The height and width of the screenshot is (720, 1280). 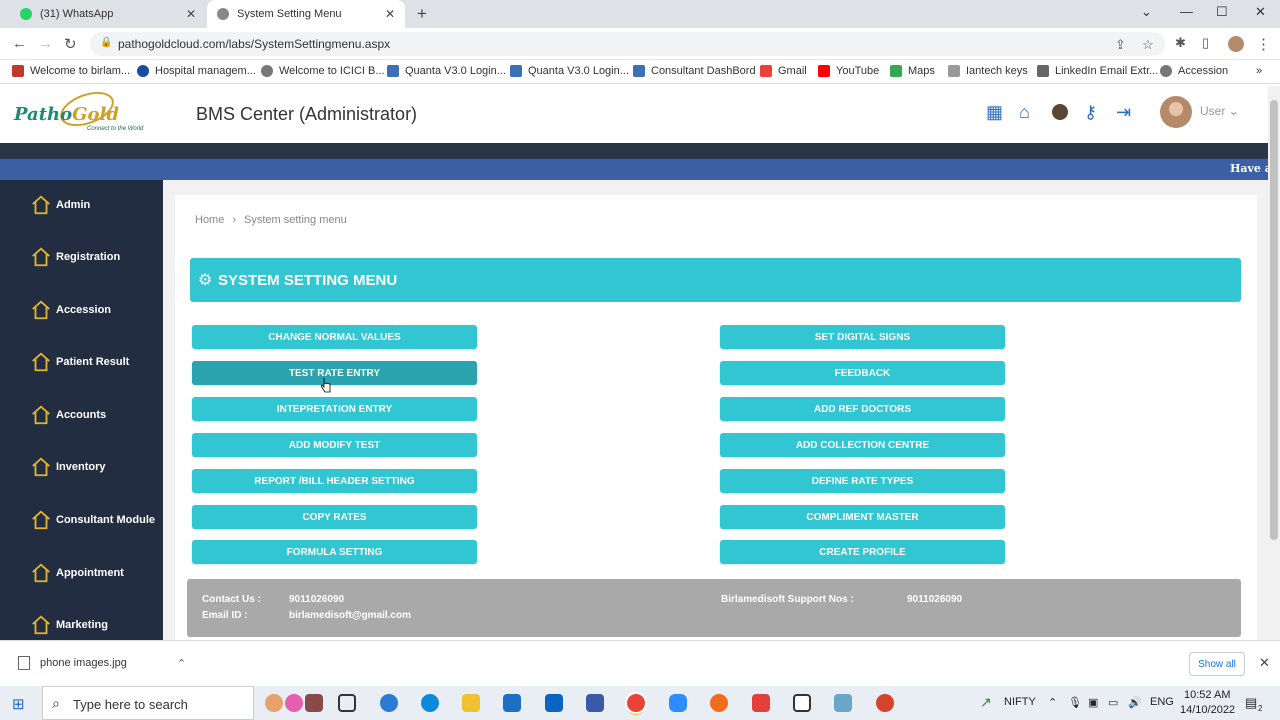 I want to click on sidebar-item-inventory: Inventory, so click(x=68, y=467).